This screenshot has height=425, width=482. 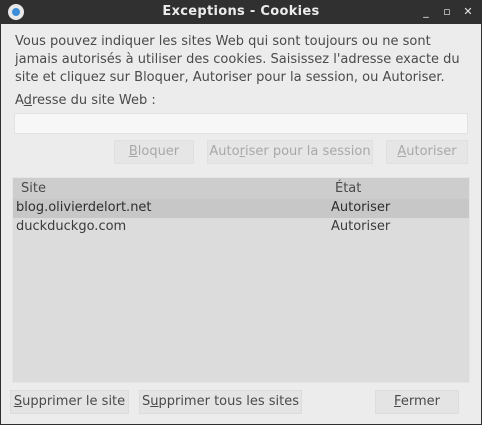 I want to click on remove-site-button: Supprimer le site, so click(x=69, y=402).